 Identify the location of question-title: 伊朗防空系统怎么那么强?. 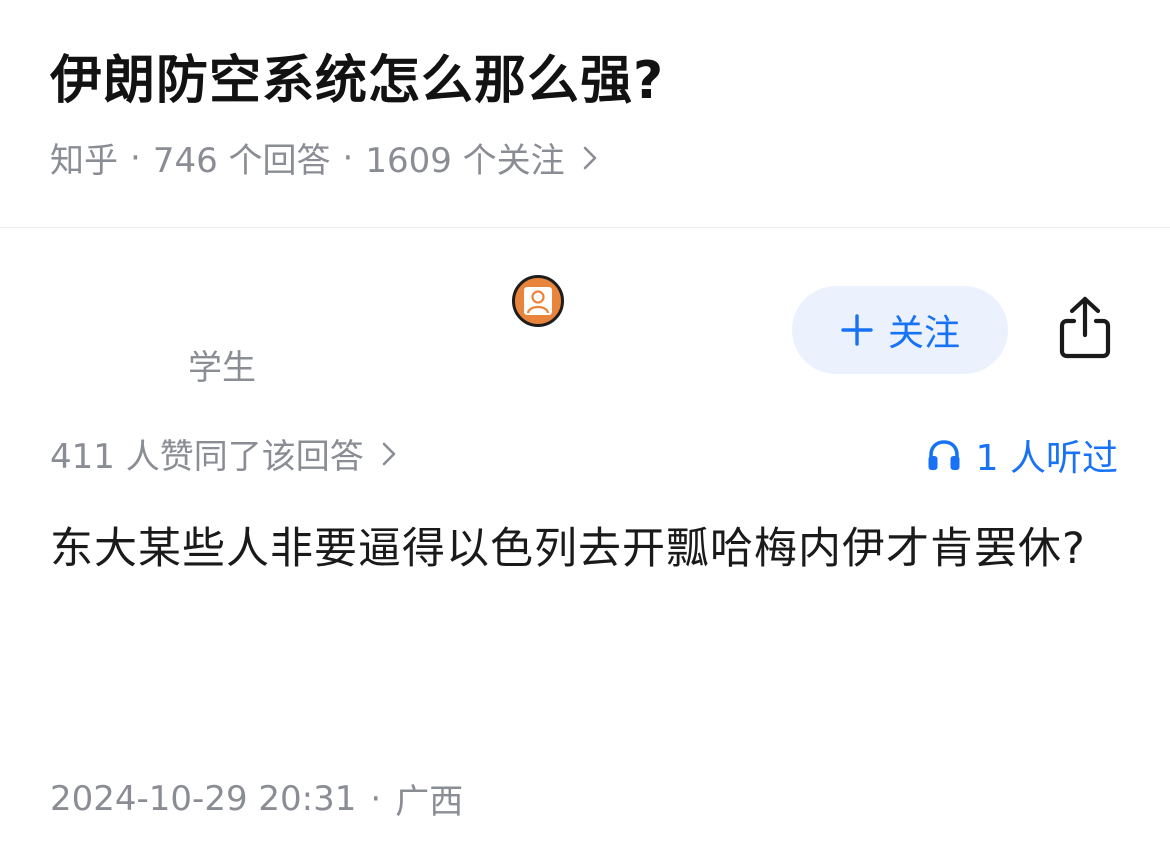
(357, 75).